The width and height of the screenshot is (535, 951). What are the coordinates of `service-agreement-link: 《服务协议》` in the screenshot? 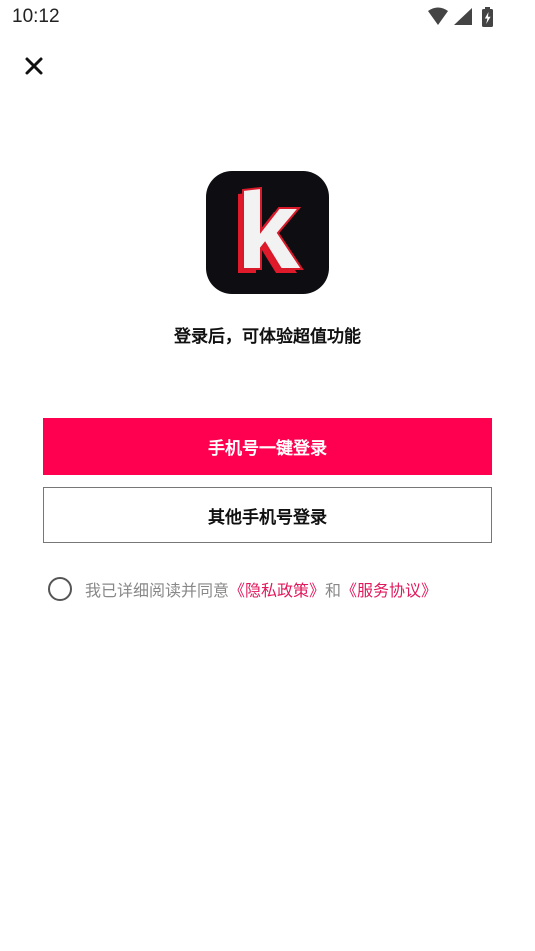 It's located at (389, 589).